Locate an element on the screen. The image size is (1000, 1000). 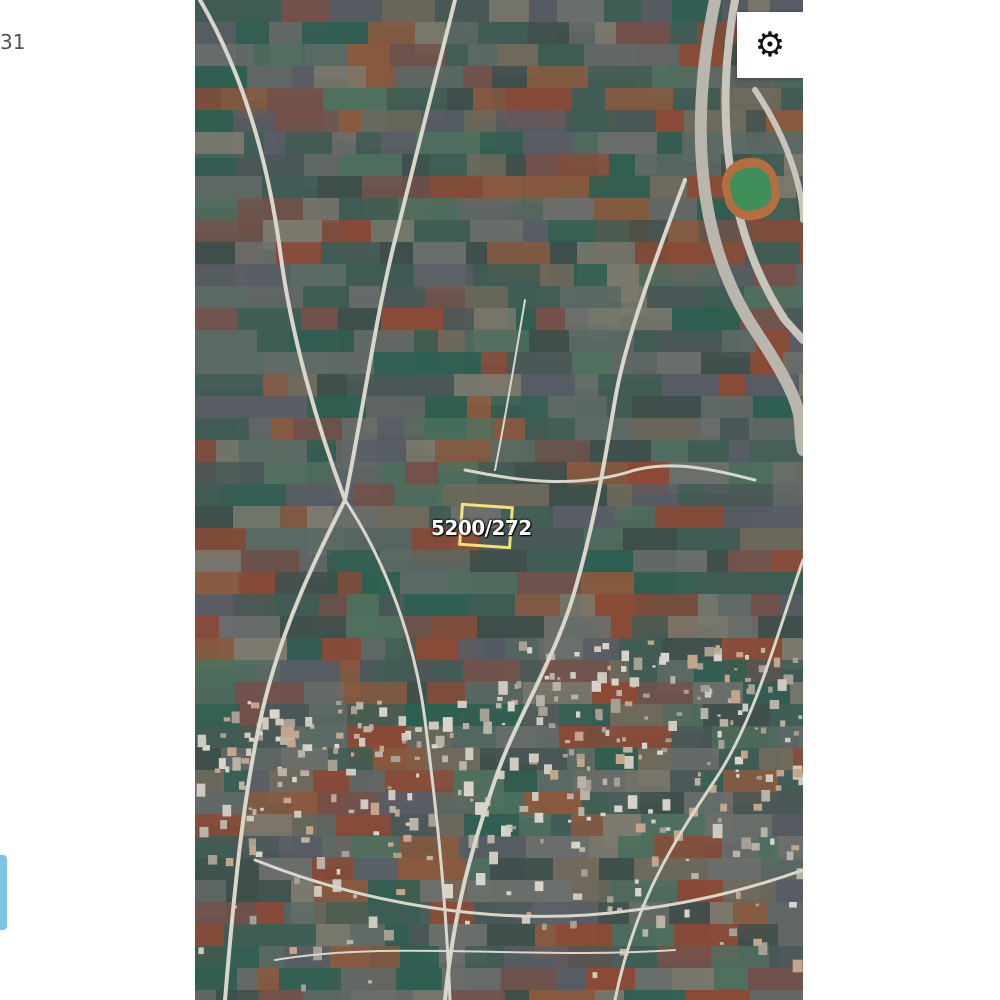
side-tab-handle is located at coordinates (3, 892).